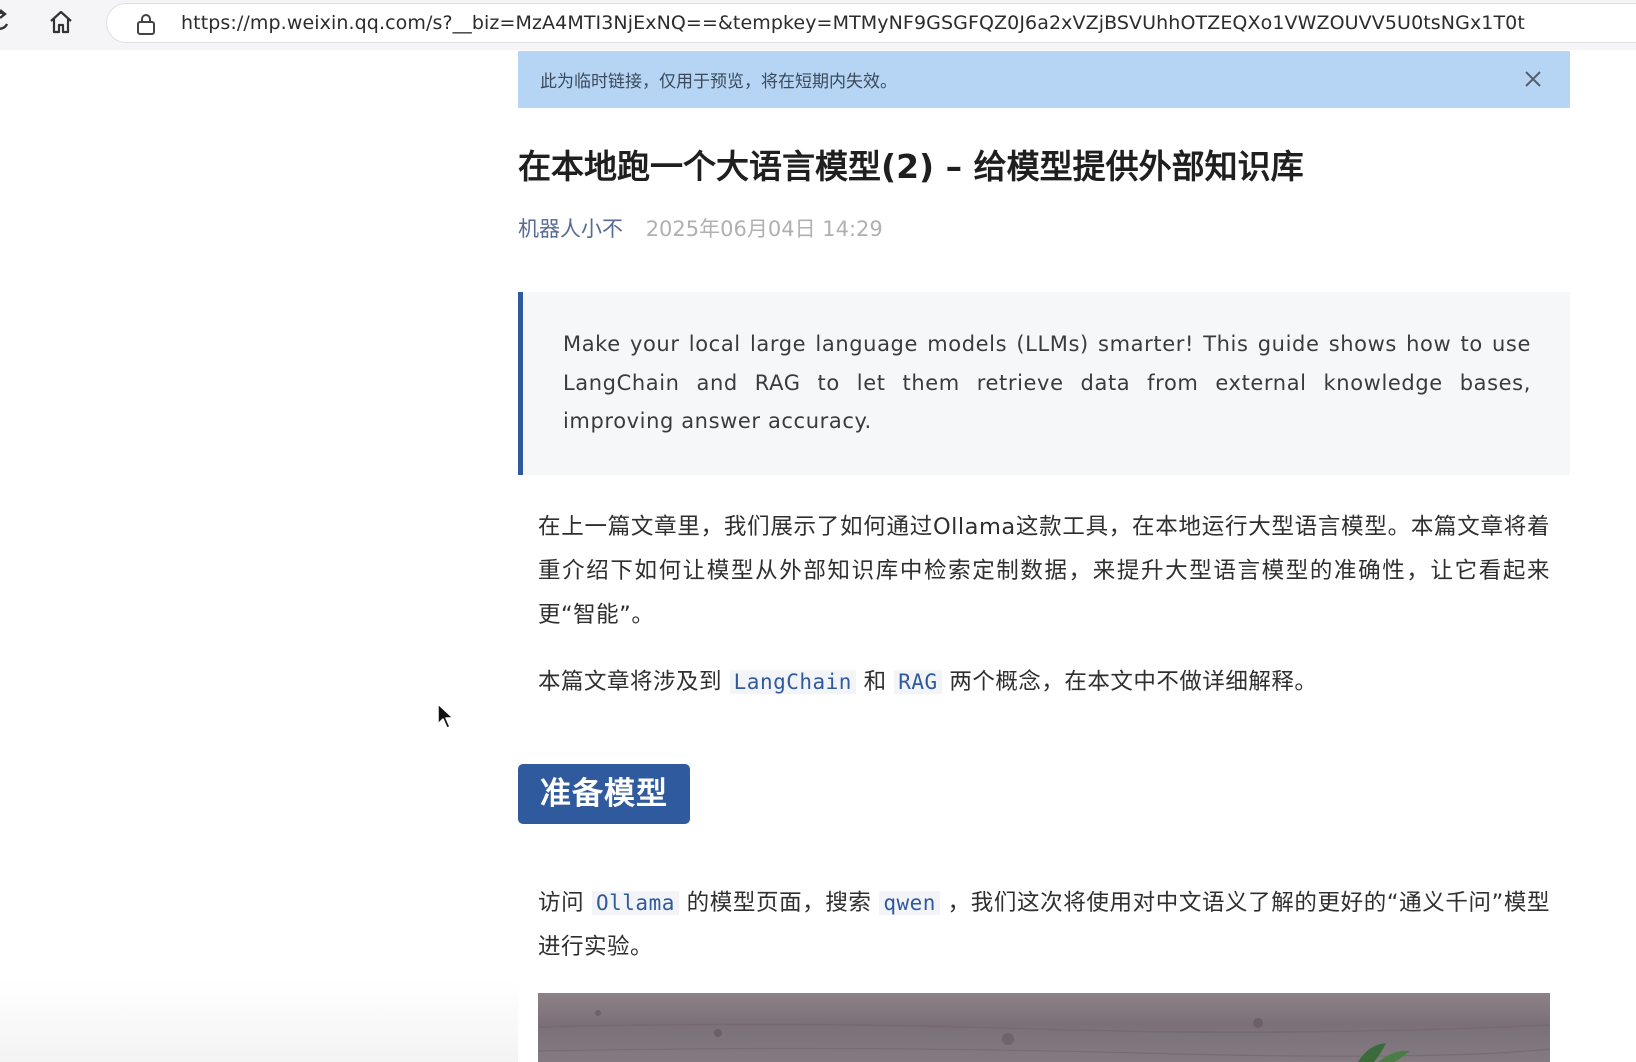 This screenshot has height=1062, width=1636. I want to click on paragraph-text: 两个概念，在本文中不做详细解释。, so click(1129, 682).